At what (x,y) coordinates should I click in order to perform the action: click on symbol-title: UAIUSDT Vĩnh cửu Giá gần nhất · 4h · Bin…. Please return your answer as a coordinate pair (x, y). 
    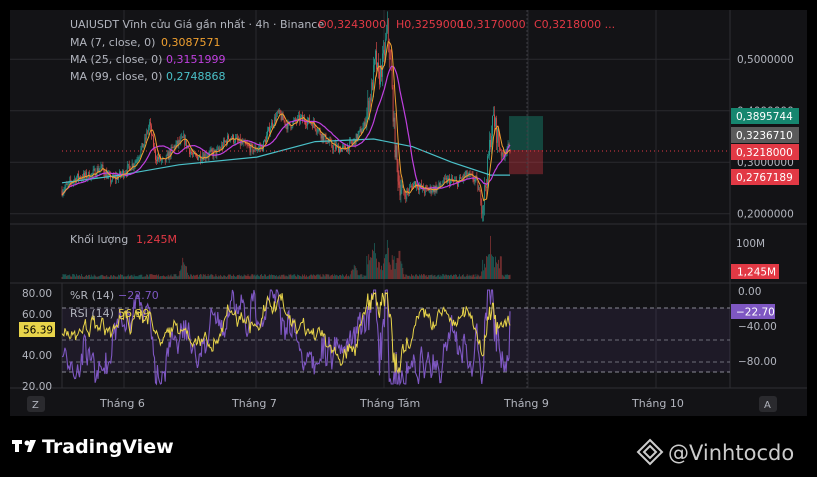
    Looking at the image, I should click on (197, 24).